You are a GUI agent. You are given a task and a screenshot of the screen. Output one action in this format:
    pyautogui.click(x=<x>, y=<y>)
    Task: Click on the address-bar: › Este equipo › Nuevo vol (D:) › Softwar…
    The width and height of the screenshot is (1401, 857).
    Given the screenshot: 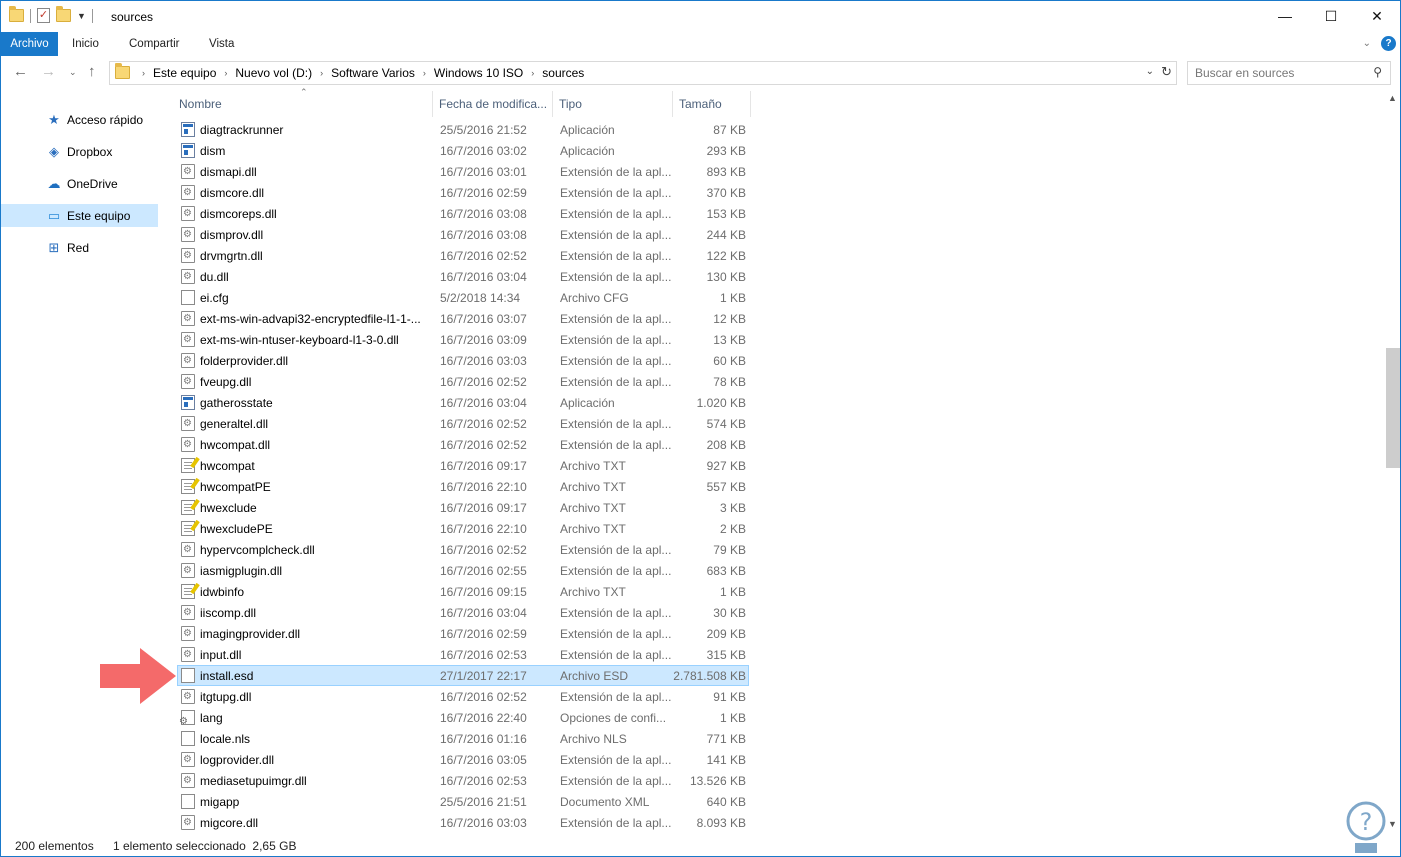 What is the action you would take?
    pyautogui.click(x=643, y=73)
    